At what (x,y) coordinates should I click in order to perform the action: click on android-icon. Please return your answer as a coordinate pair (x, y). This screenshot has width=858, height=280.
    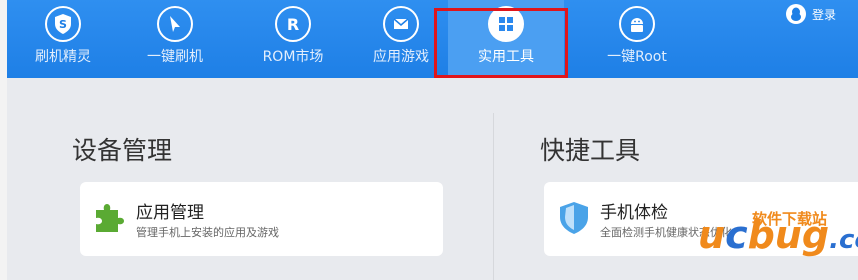
    Looking at the image, I should click on (637, 24).